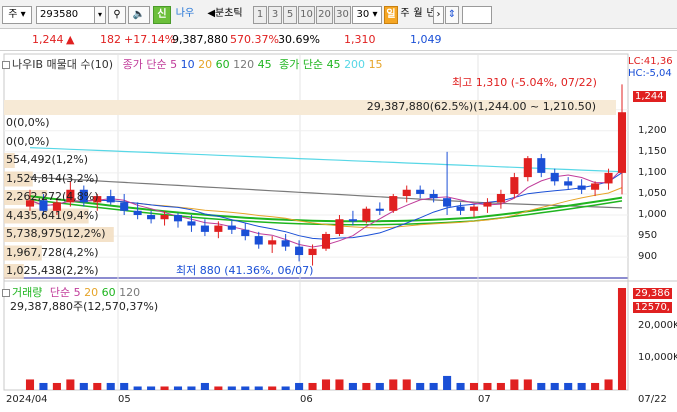 This screenshot has width=677, height=412. Describe the element at coordinates (360, 39) in the screenshot. I see `high-price: 1,310` at that location.